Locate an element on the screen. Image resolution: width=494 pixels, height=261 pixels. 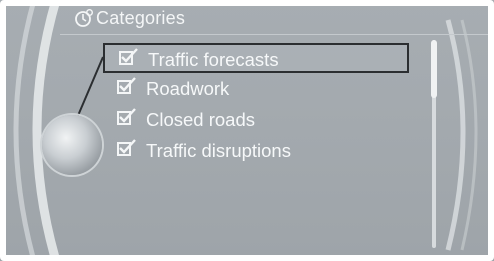
menu-item-closed-roads: Closed roads is located at coordinates (256, 120).